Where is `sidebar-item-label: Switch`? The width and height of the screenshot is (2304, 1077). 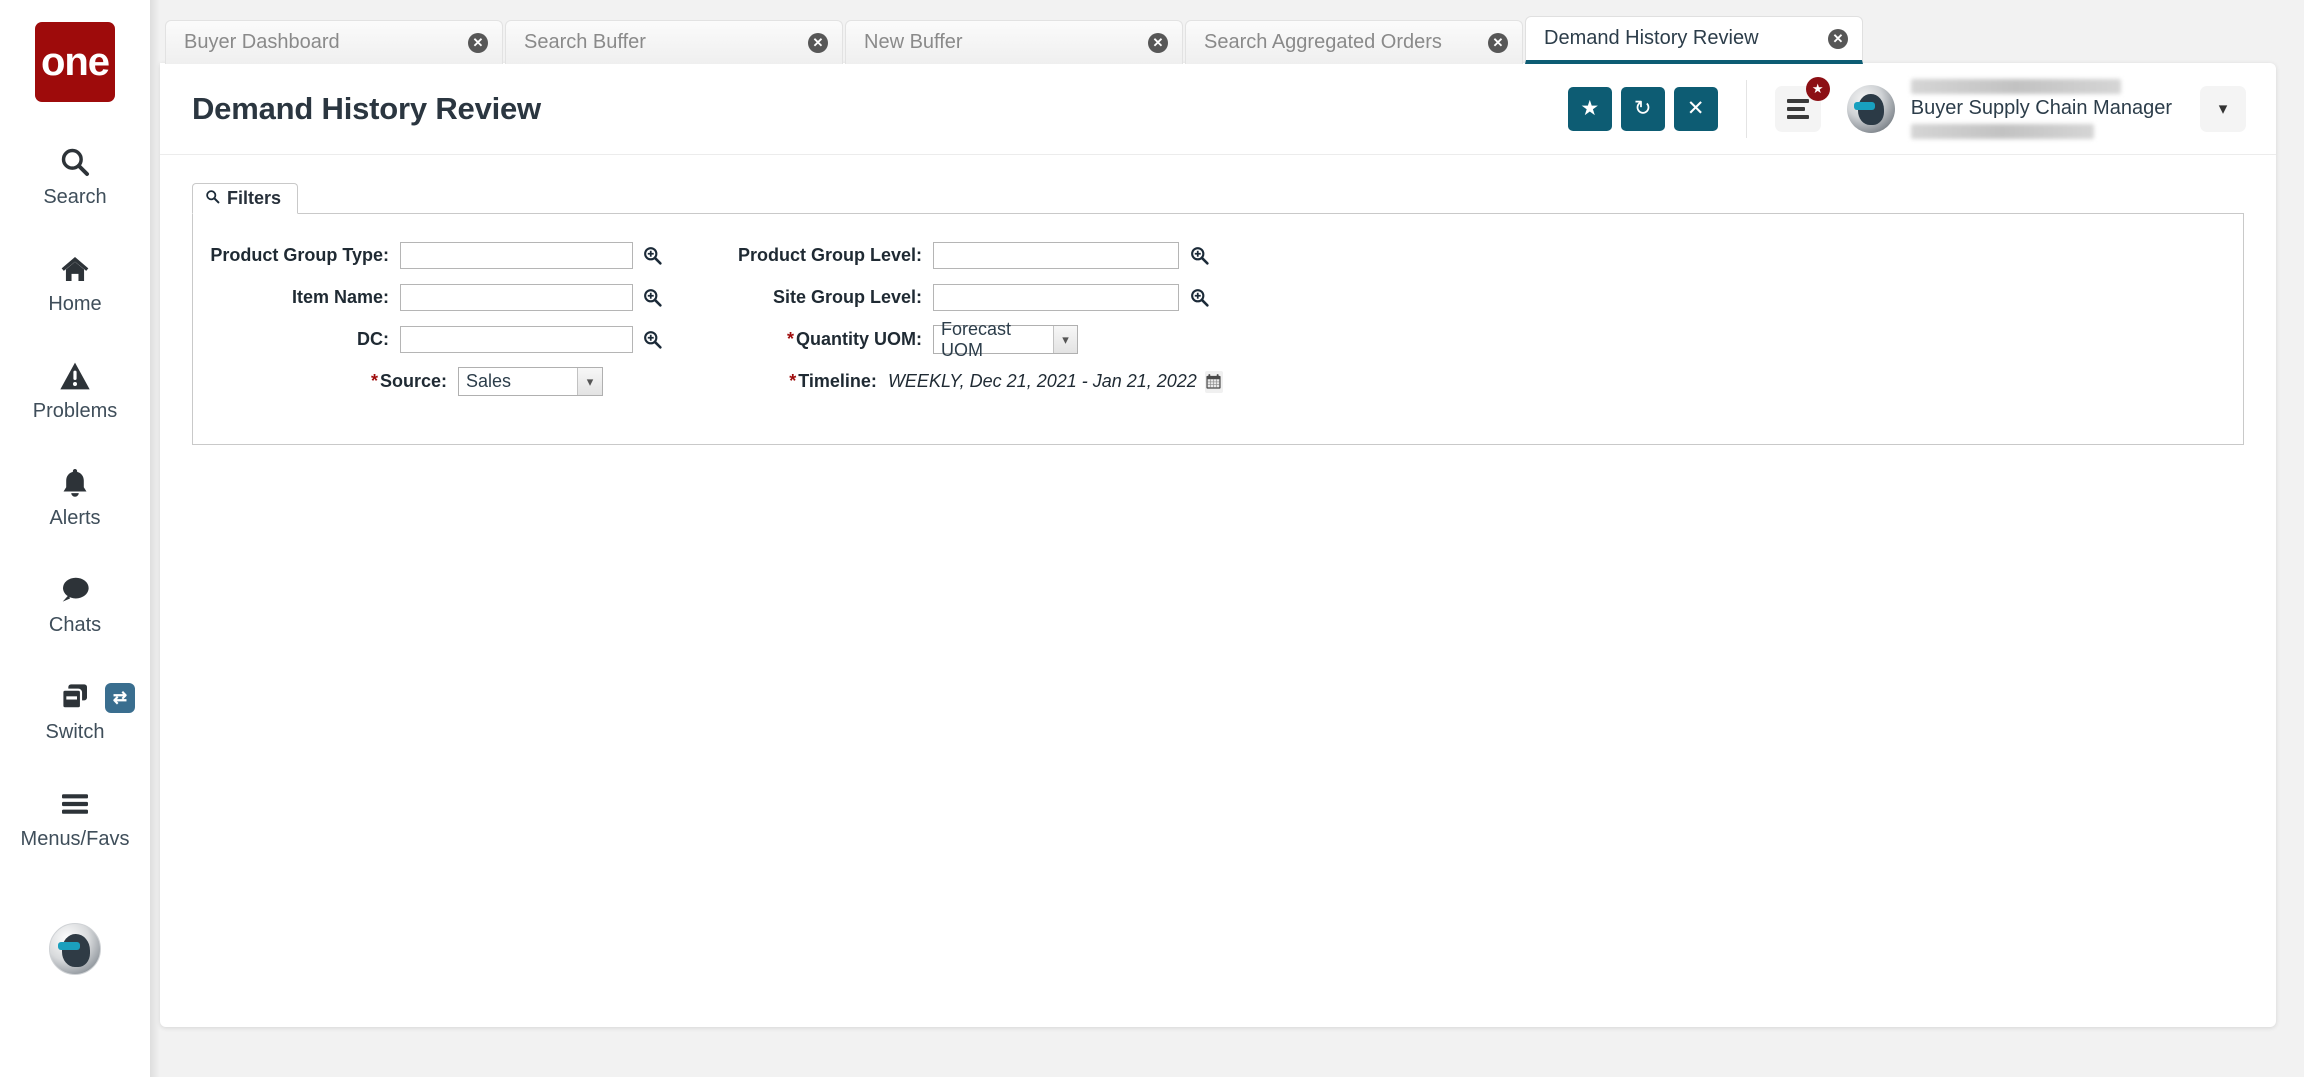 sidebar-item-label: Switch is located at coordinates (75, 732).